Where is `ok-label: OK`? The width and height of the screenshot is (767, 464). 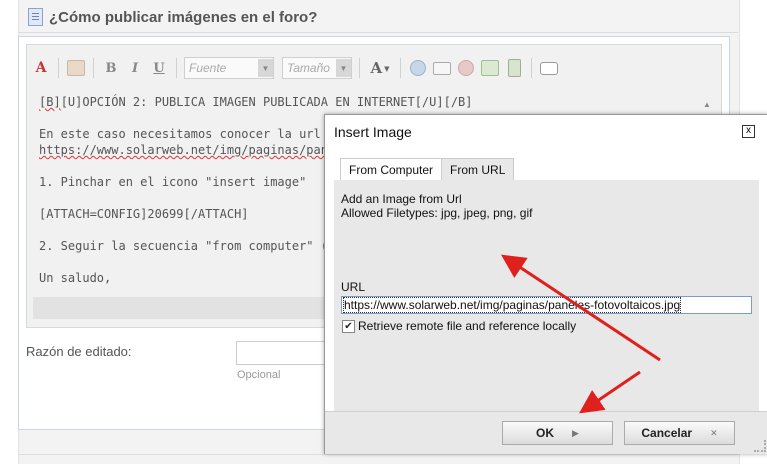
ok-label: OK is located at coordinates (545, 433).